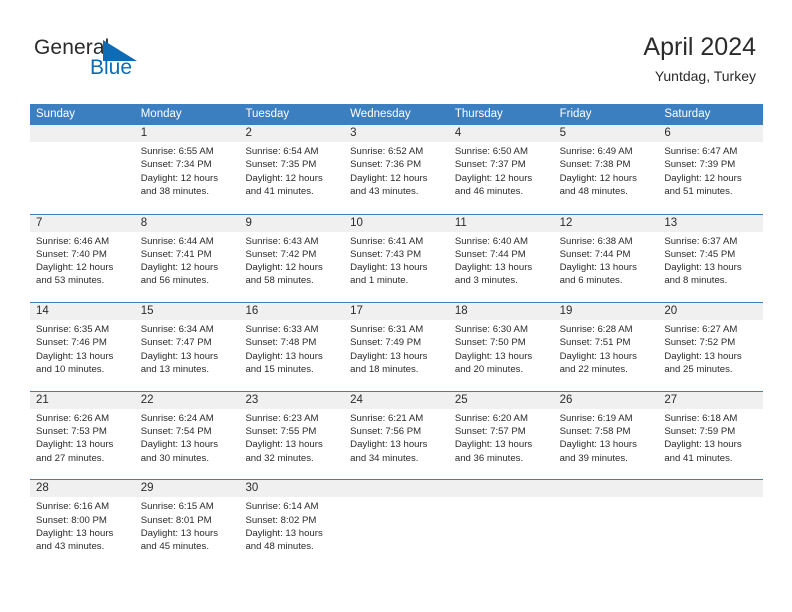 This screenshot has height=612, width=792. Describe the element at coordinates (575, 114) in the screenshot. I see `weekday-header-friday: Friday` at that location.